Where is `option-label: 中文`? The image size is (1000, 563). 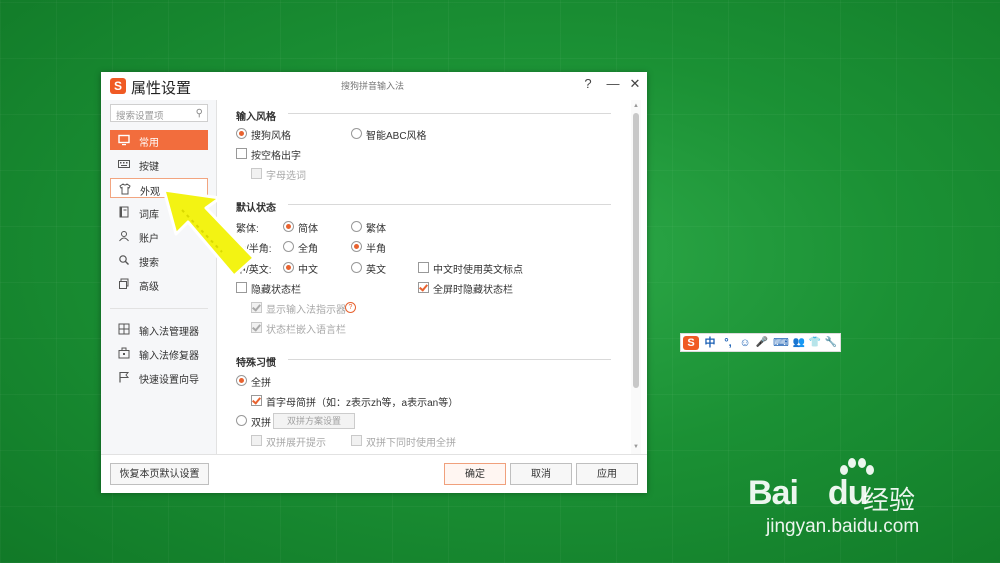
option-label: 中文 is located at coordinates (308, 270).